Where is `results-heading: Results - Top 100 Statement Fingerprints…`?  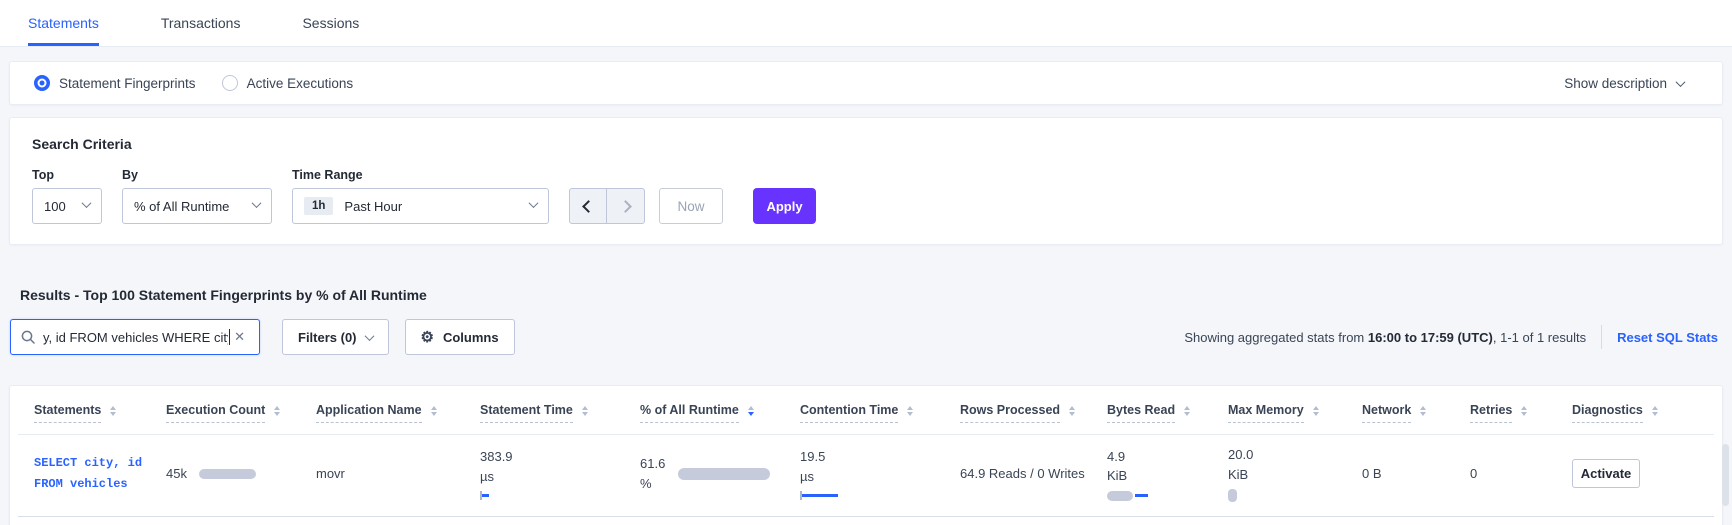
results-heading: Results - Top 100 Statement Fingerprints… is located at coordinates (223, 295).